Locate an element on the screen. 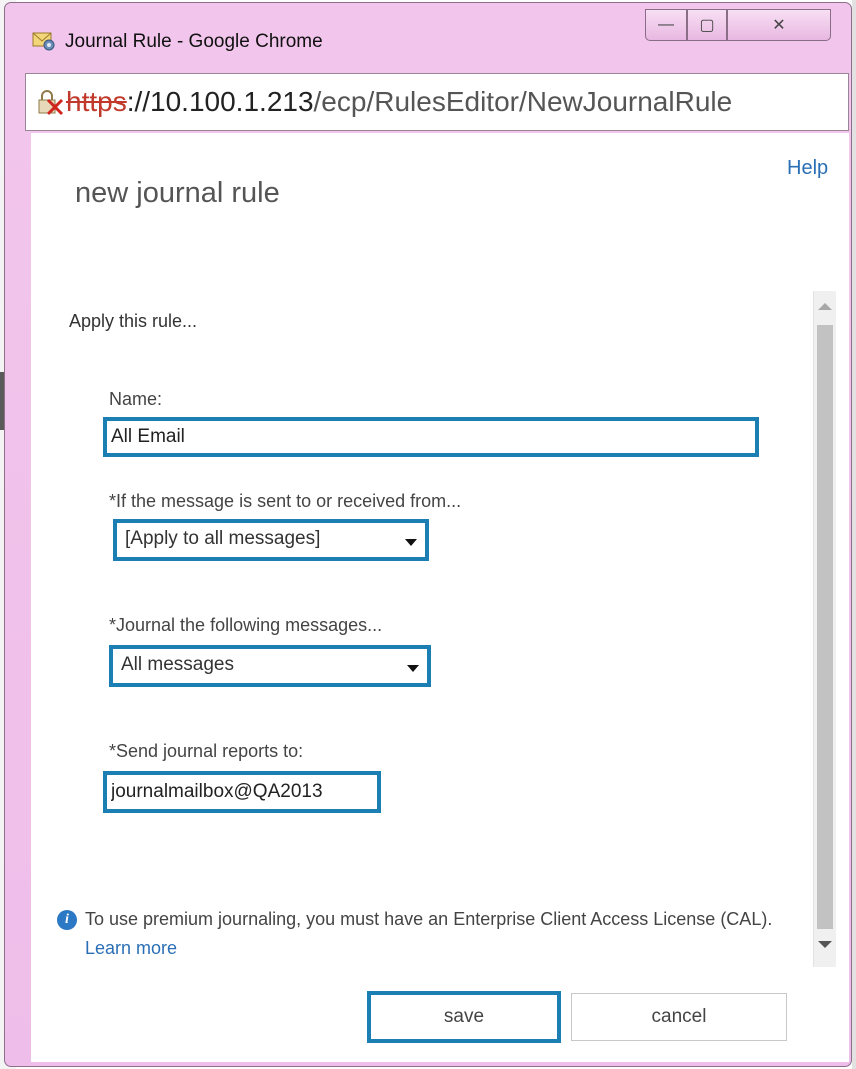 The image size is (856, 1069). insecure-lock-icon is located at coordinates (51, 103).